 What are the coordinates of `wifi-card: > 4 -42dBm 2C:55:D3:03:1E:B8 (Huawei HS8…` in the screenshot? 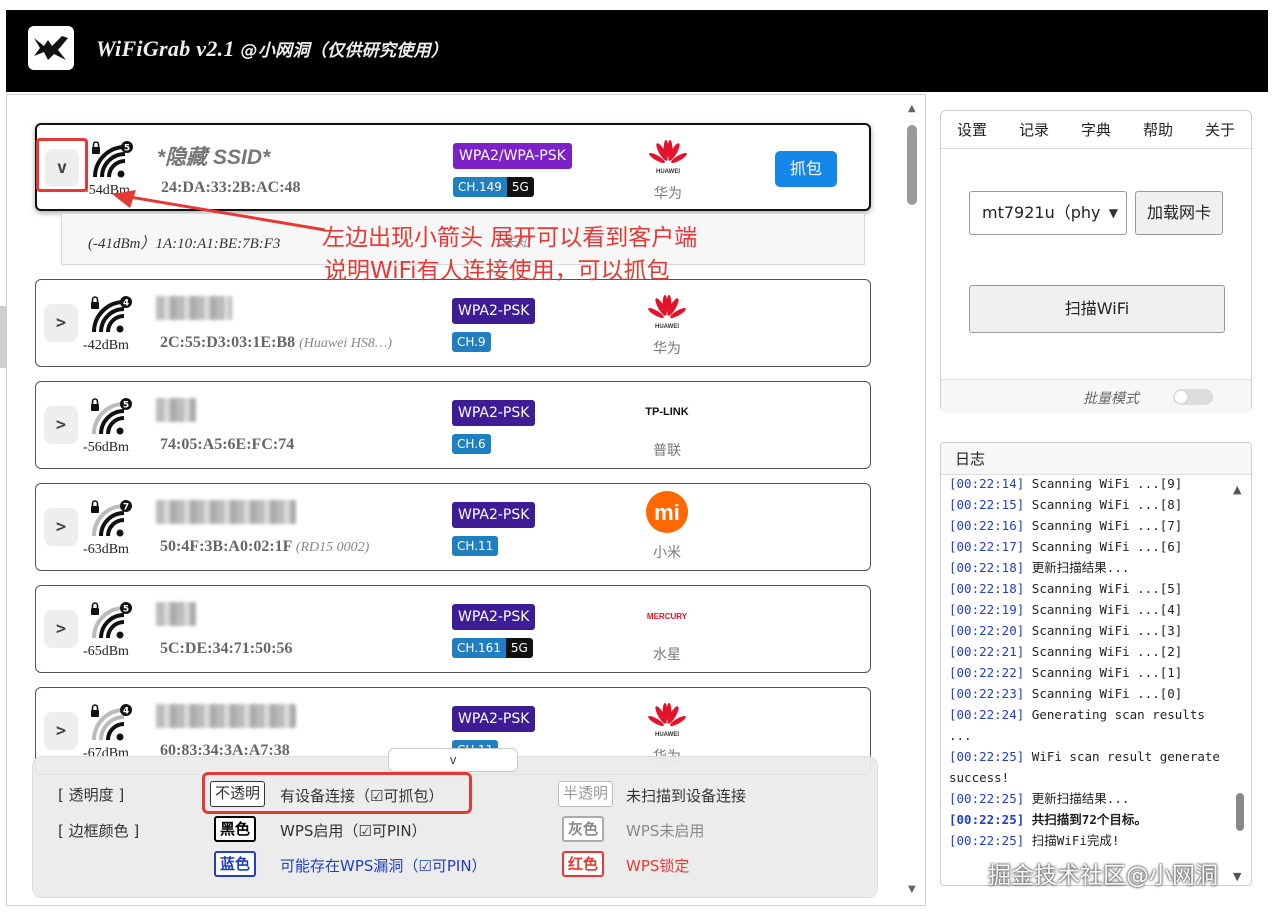 It's located at (453, 323).